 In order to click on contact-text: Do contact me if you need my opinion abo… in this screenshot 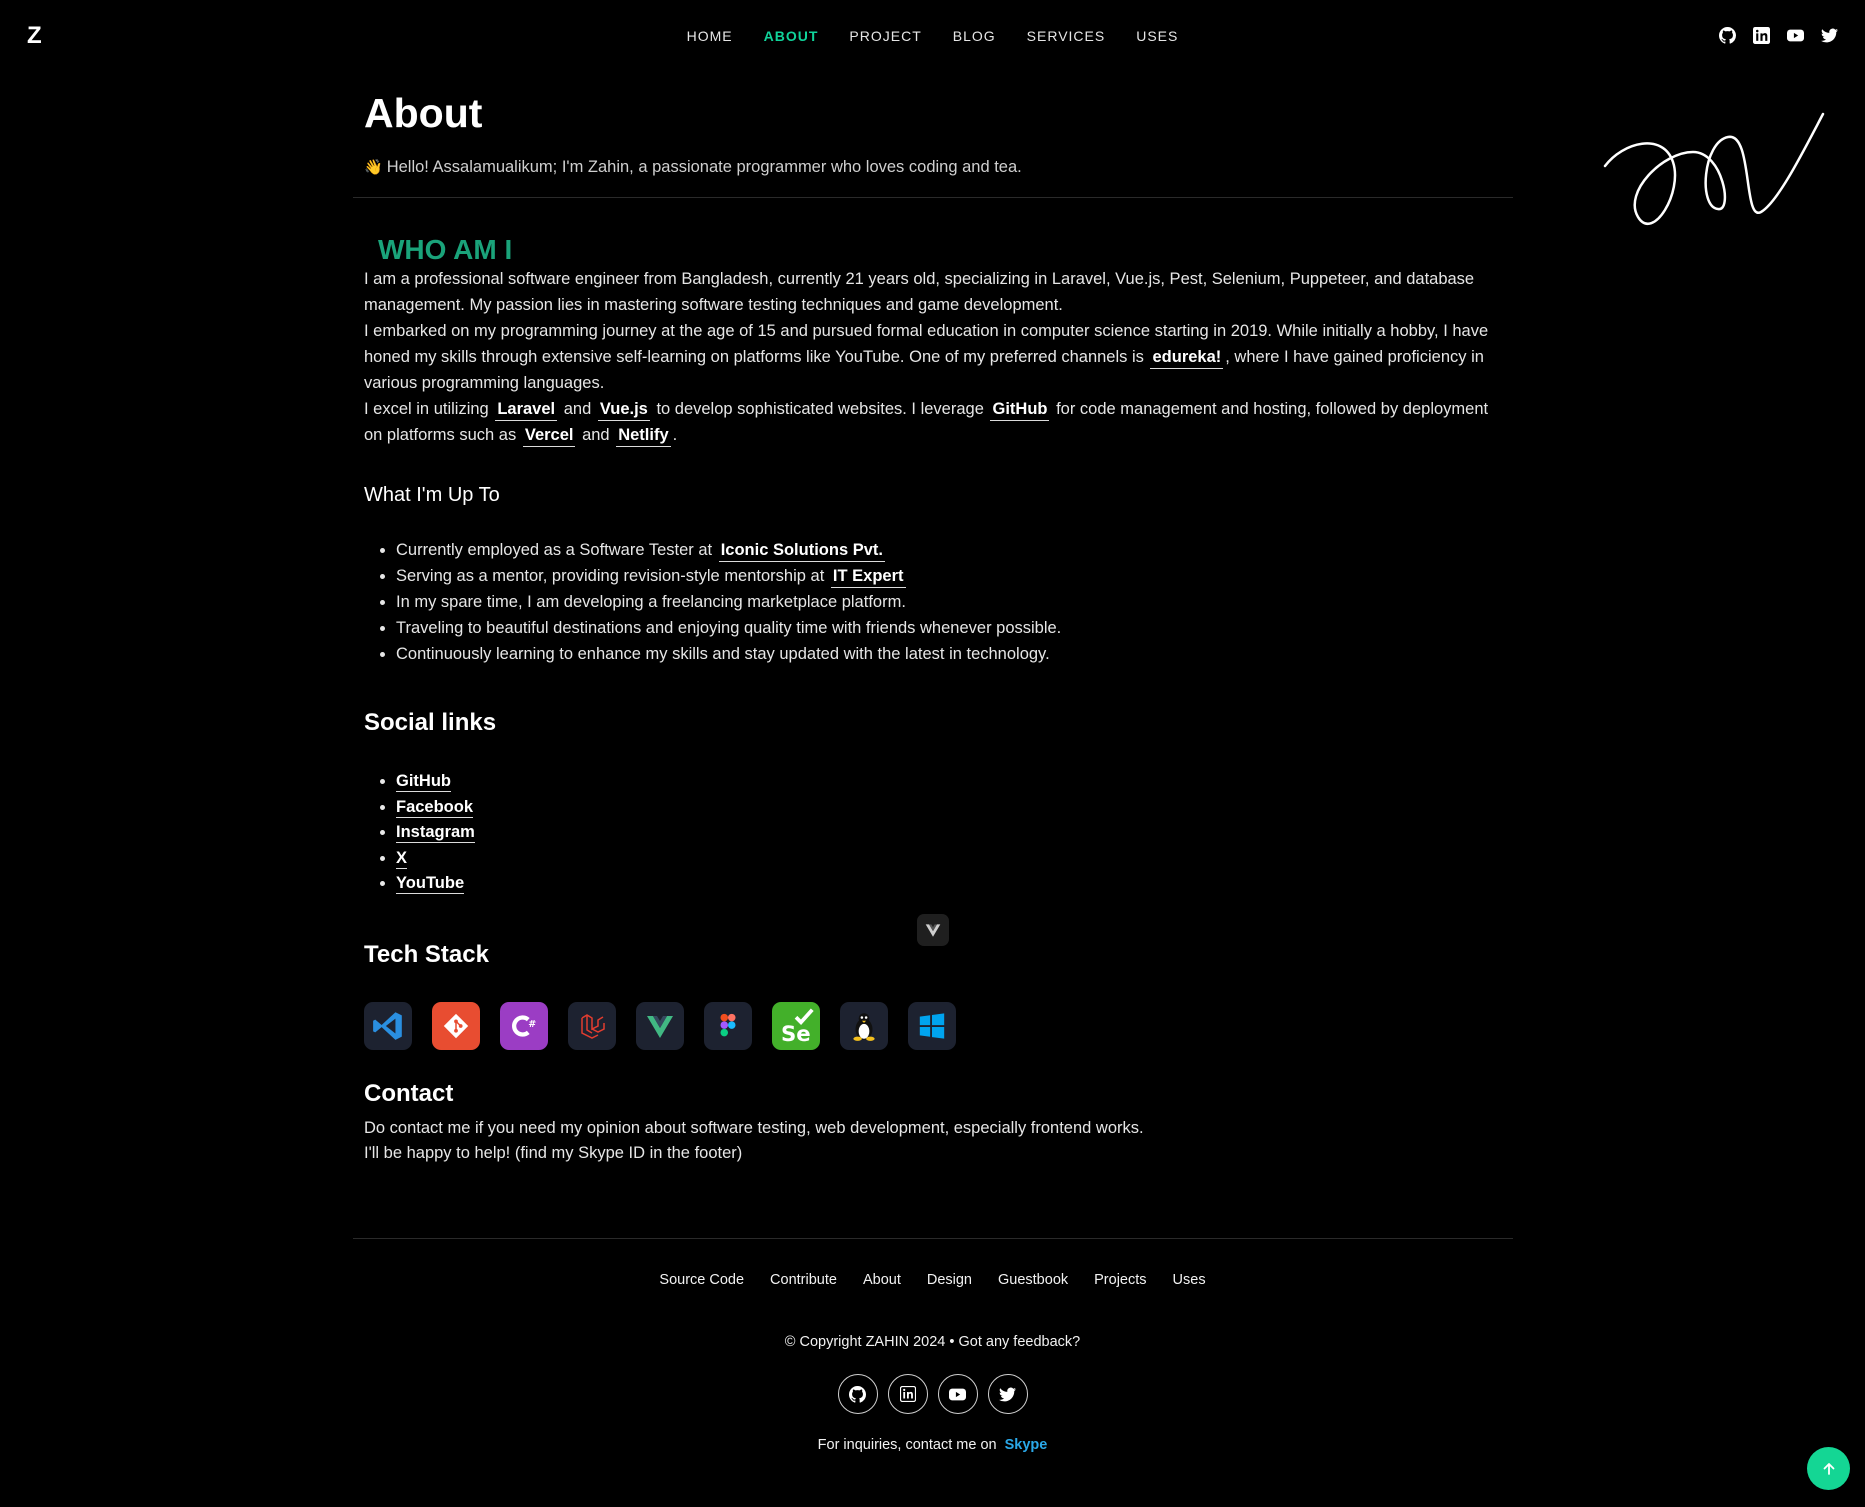, I will do `click(754, 1140)`.